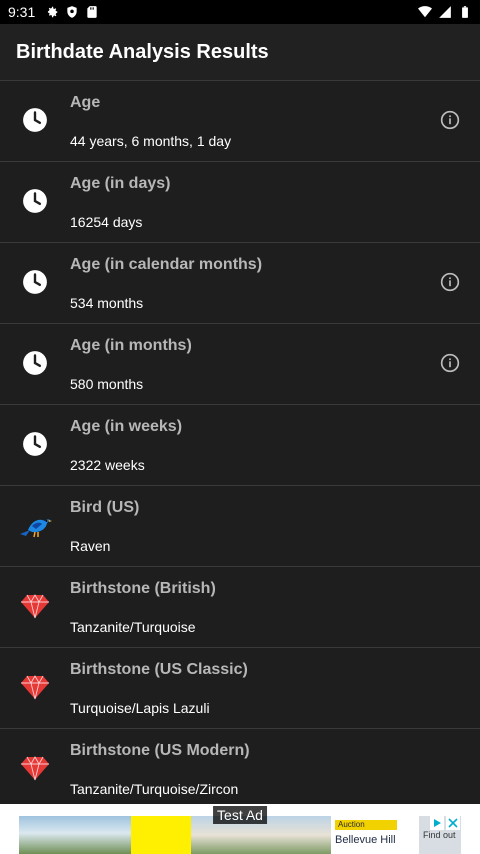 The height and width of the screenshot is (854, 480). What do you see at coordinates (366, 825) in the screenshot?
I see `ad-card-tag: Auction` at bounding box center [366, 825].